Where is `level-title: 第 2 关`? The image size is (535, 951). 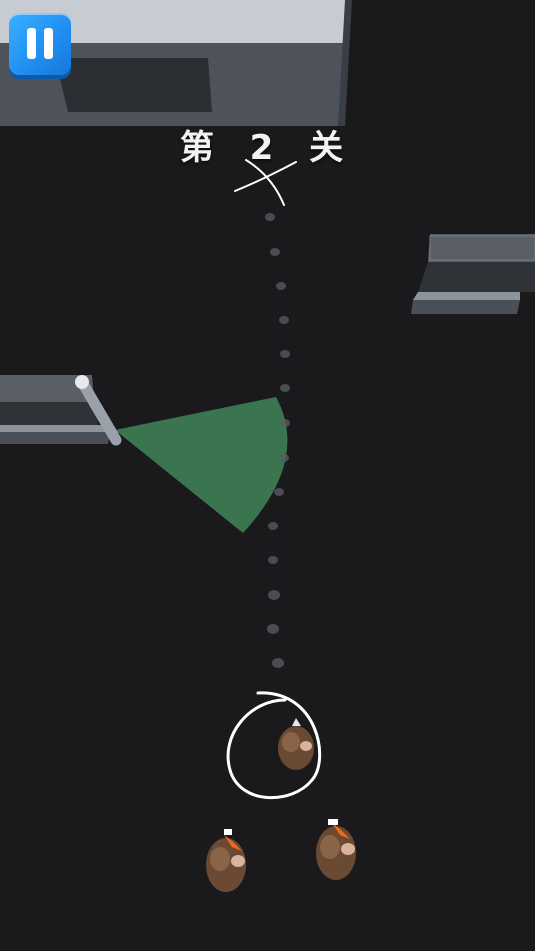 level-title: 第 2 关 is located at coordinates (267, 148).